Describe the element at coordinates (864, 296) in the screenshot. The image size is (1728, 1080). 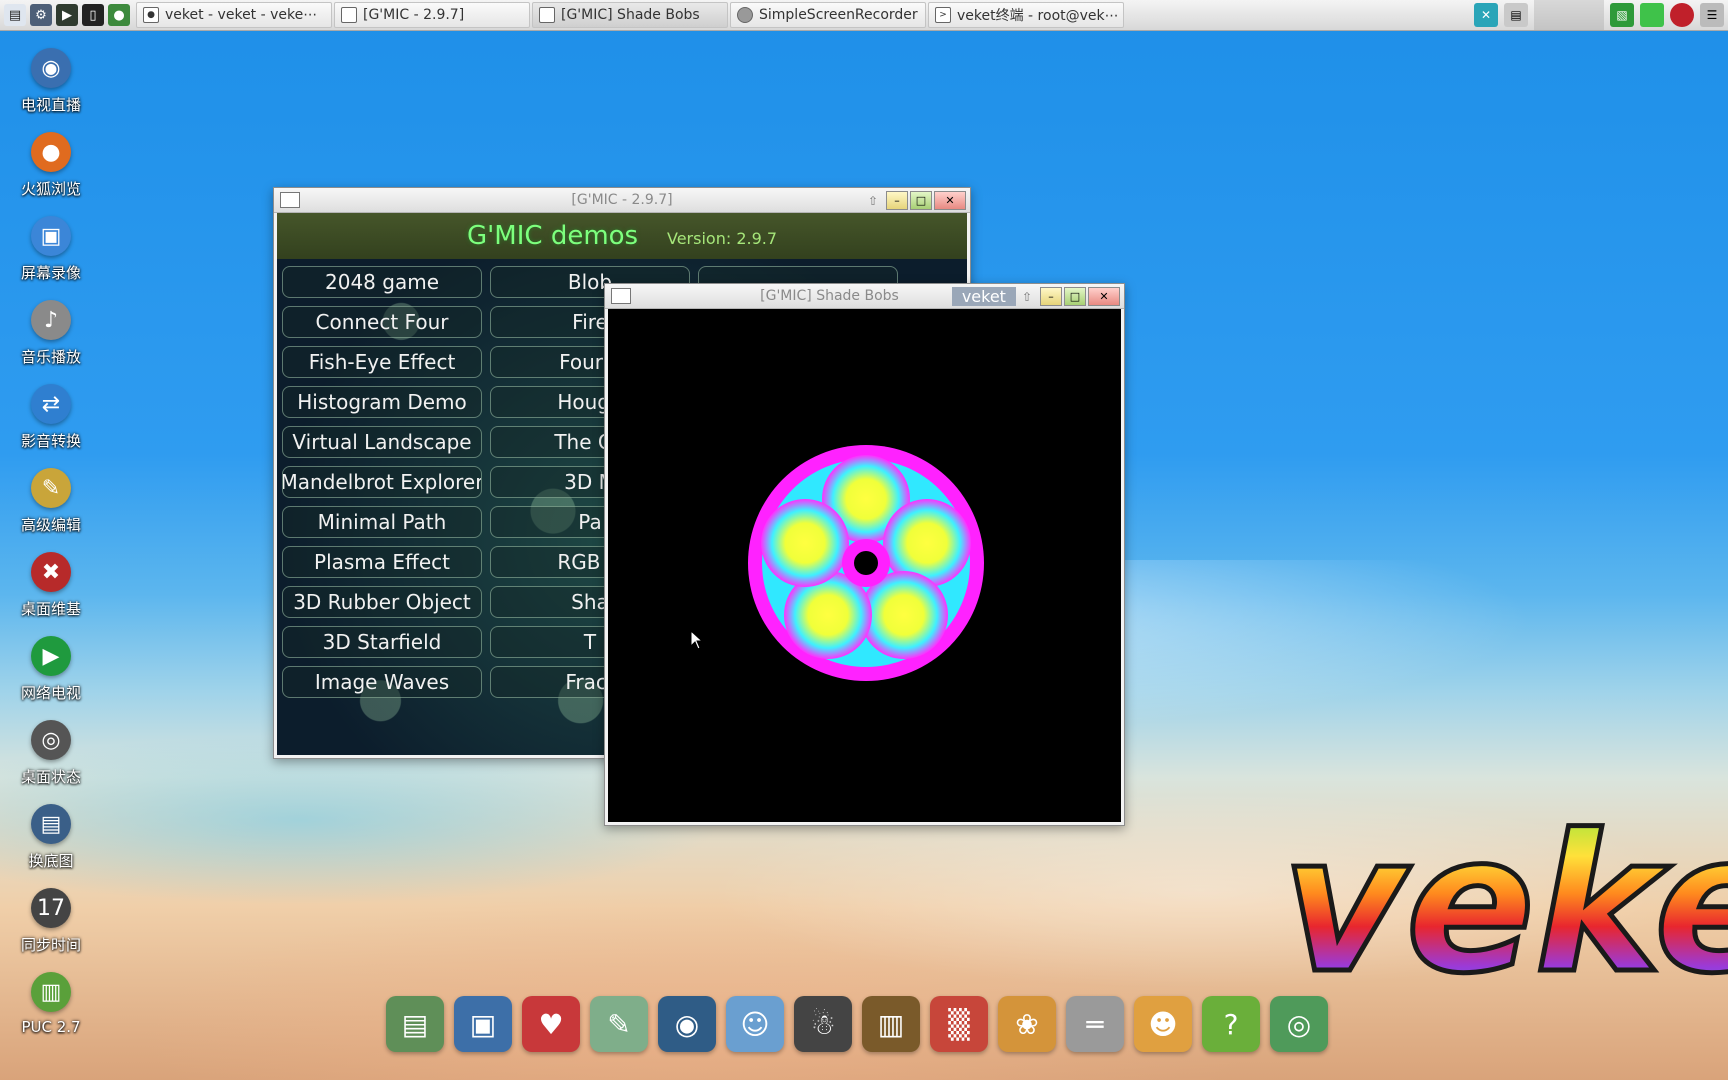
I see `shade-bobs-titlebar: [G'MIC] Shade Bobs veket ⇧ – □ ✕` at that location.